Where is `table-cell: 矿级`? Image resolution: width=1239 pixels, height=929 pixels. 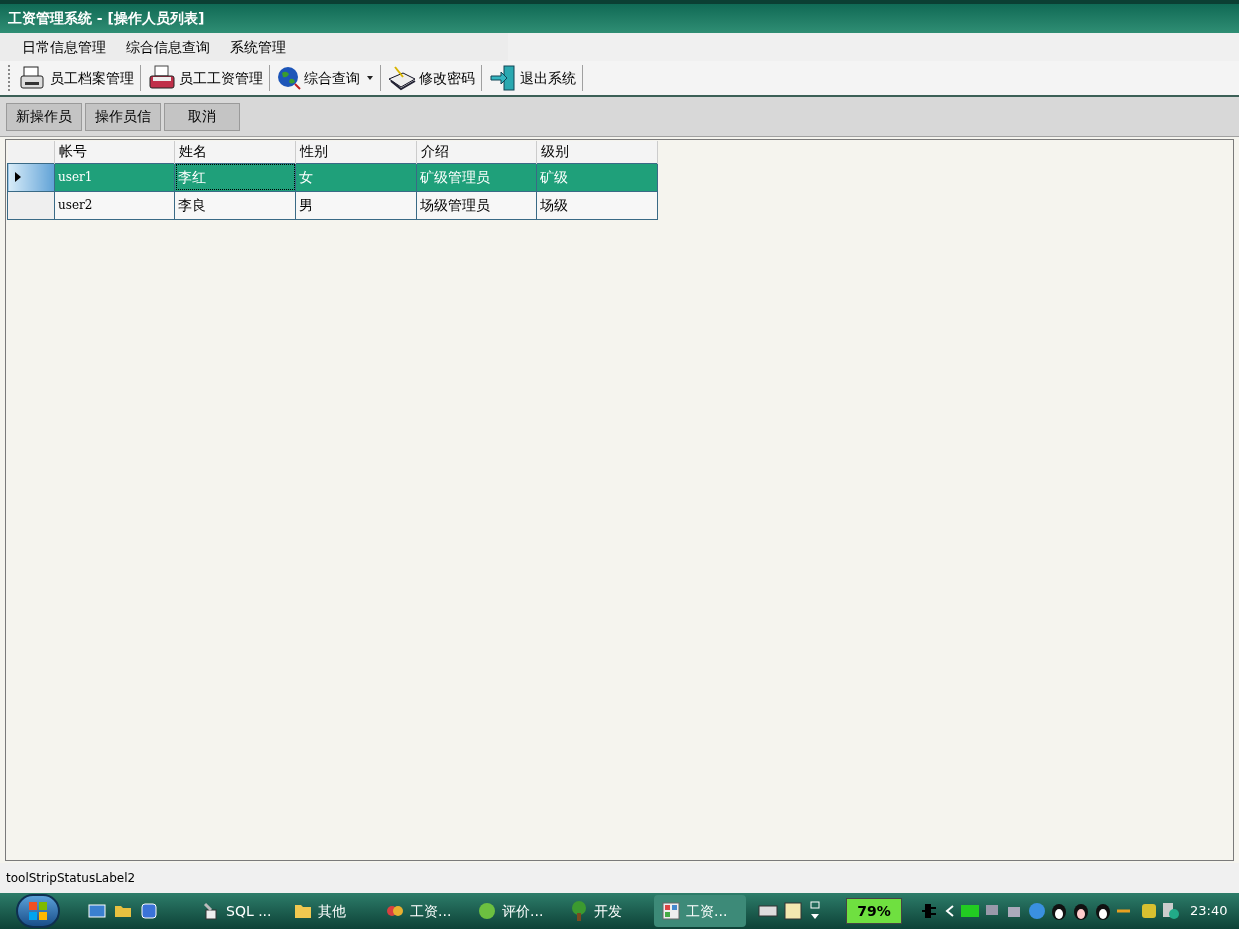 table-cell: 矿级 is located at coordinates (597, 177).